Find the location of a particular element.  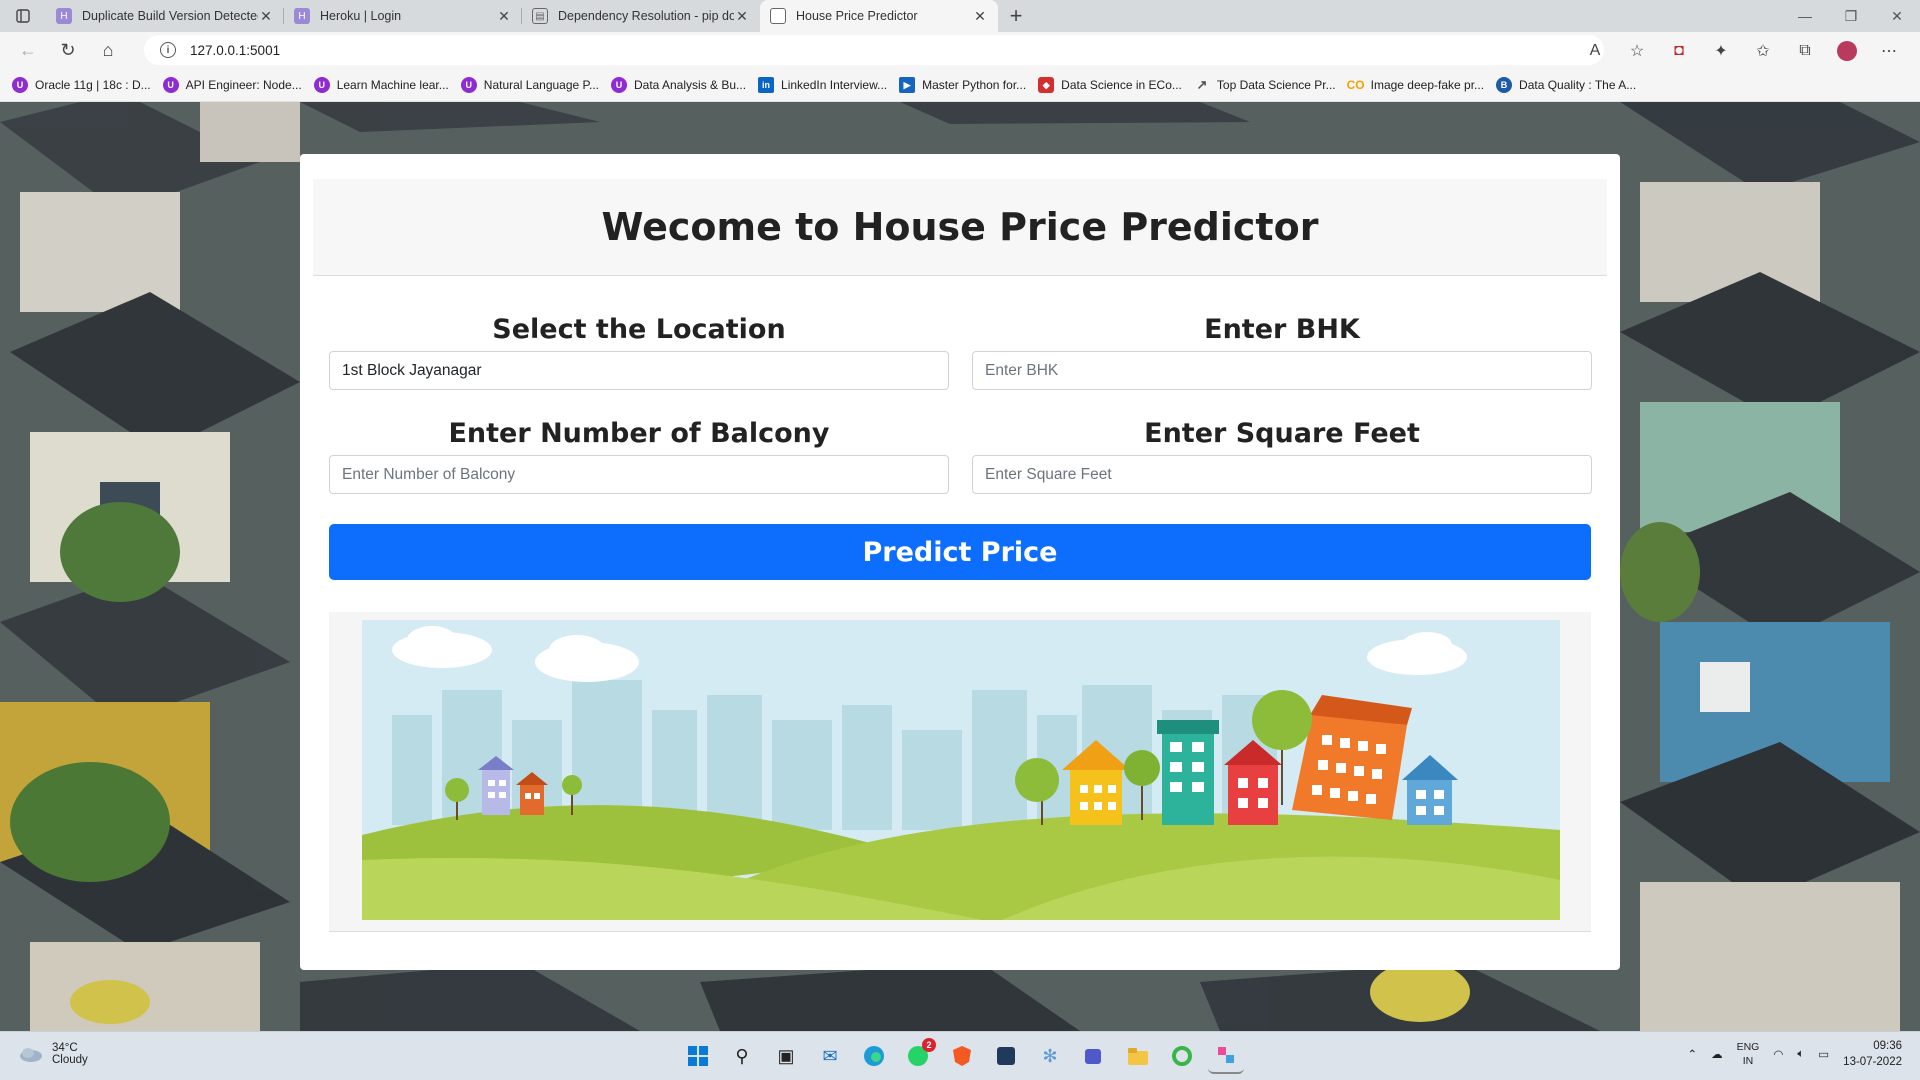

wifi-icon: ◠ is located at coordinates (1778, 1054).